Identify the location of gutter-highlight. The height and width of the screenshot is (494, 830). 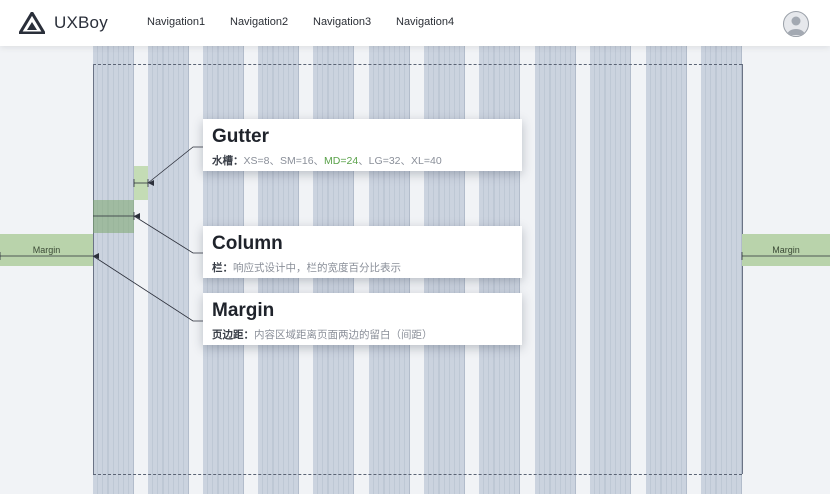
(141, 183).